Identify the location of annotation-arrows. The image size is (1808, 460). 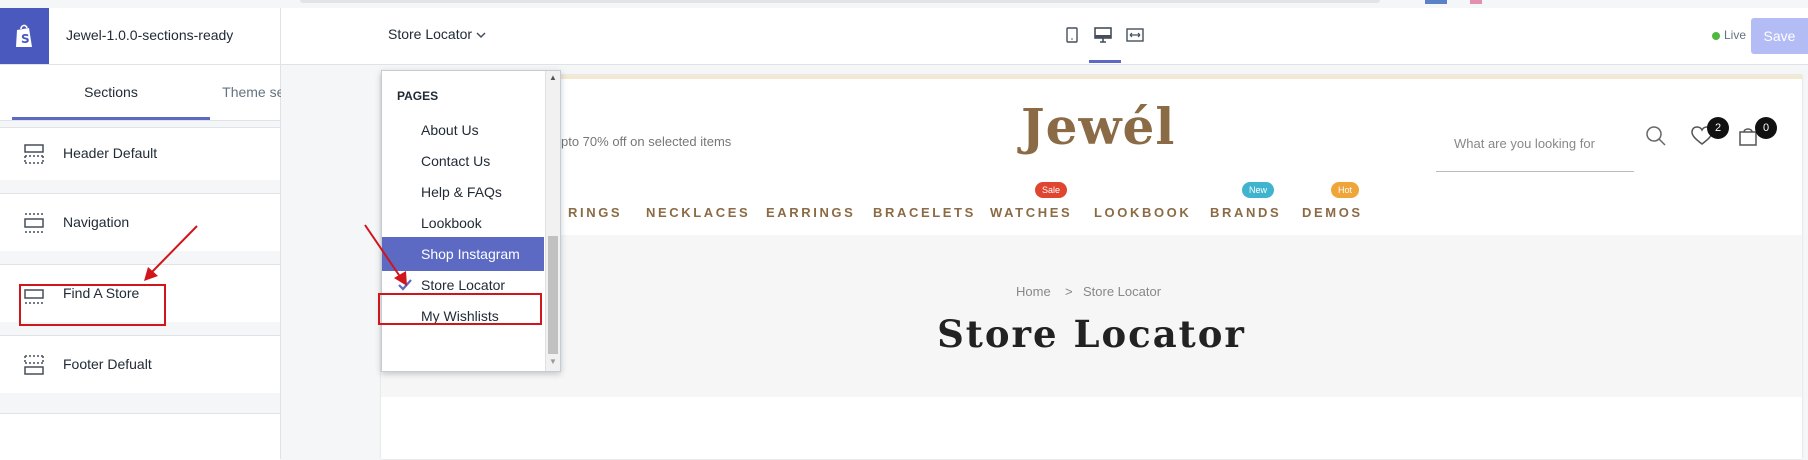
(275, 255).